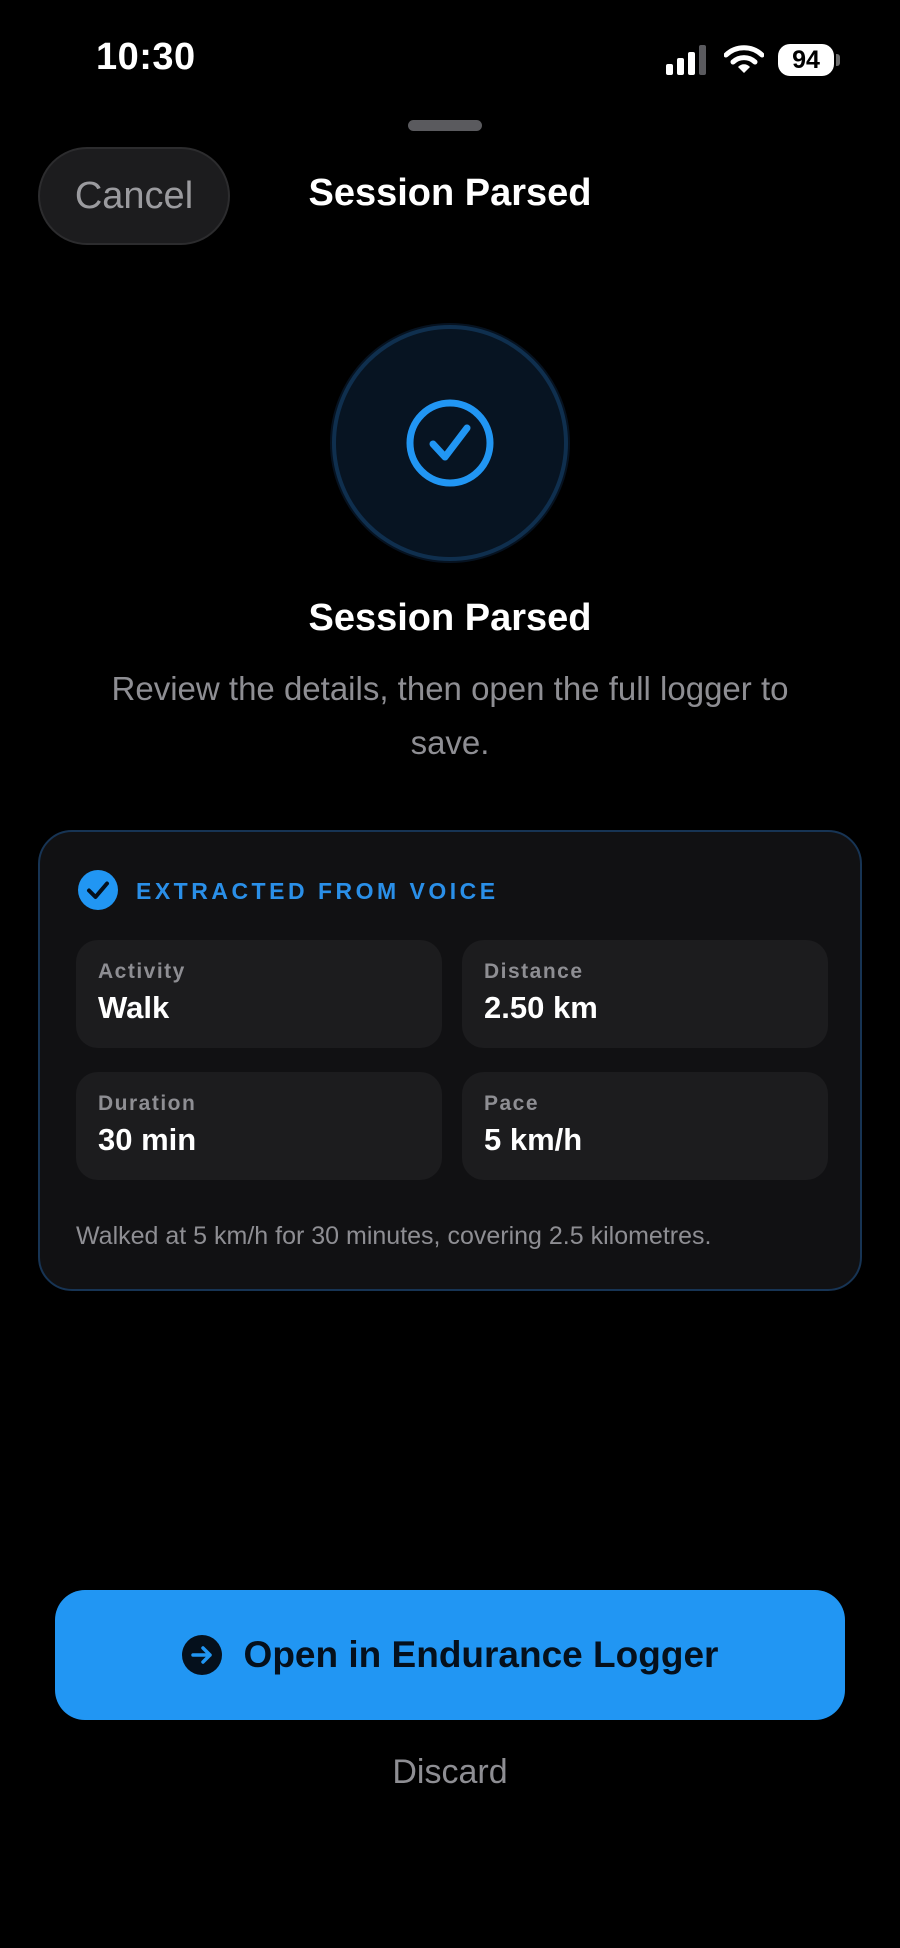  Describe the element at coordinates (541, 1007) in the screenshot. I see `field-value: 2.50 km` at that location.